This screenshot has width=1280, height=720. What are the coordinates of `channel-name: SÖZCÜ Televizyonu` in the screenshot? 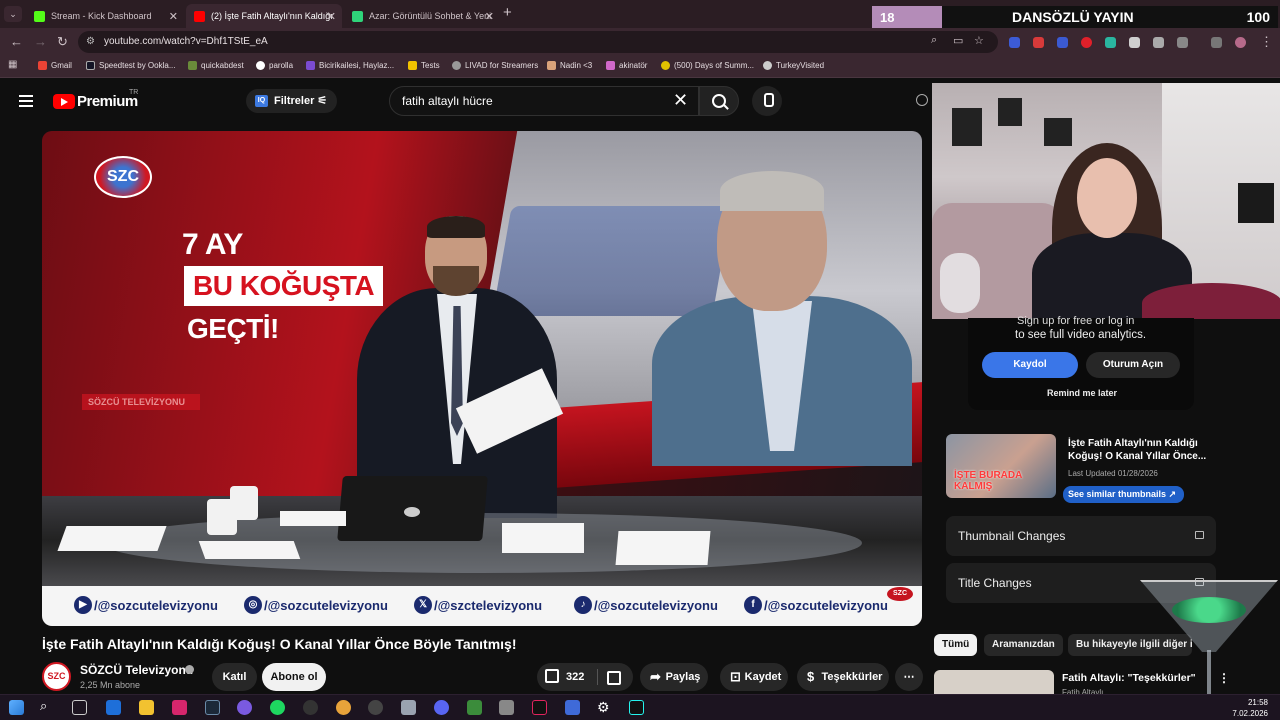 It's located at (136, 670).